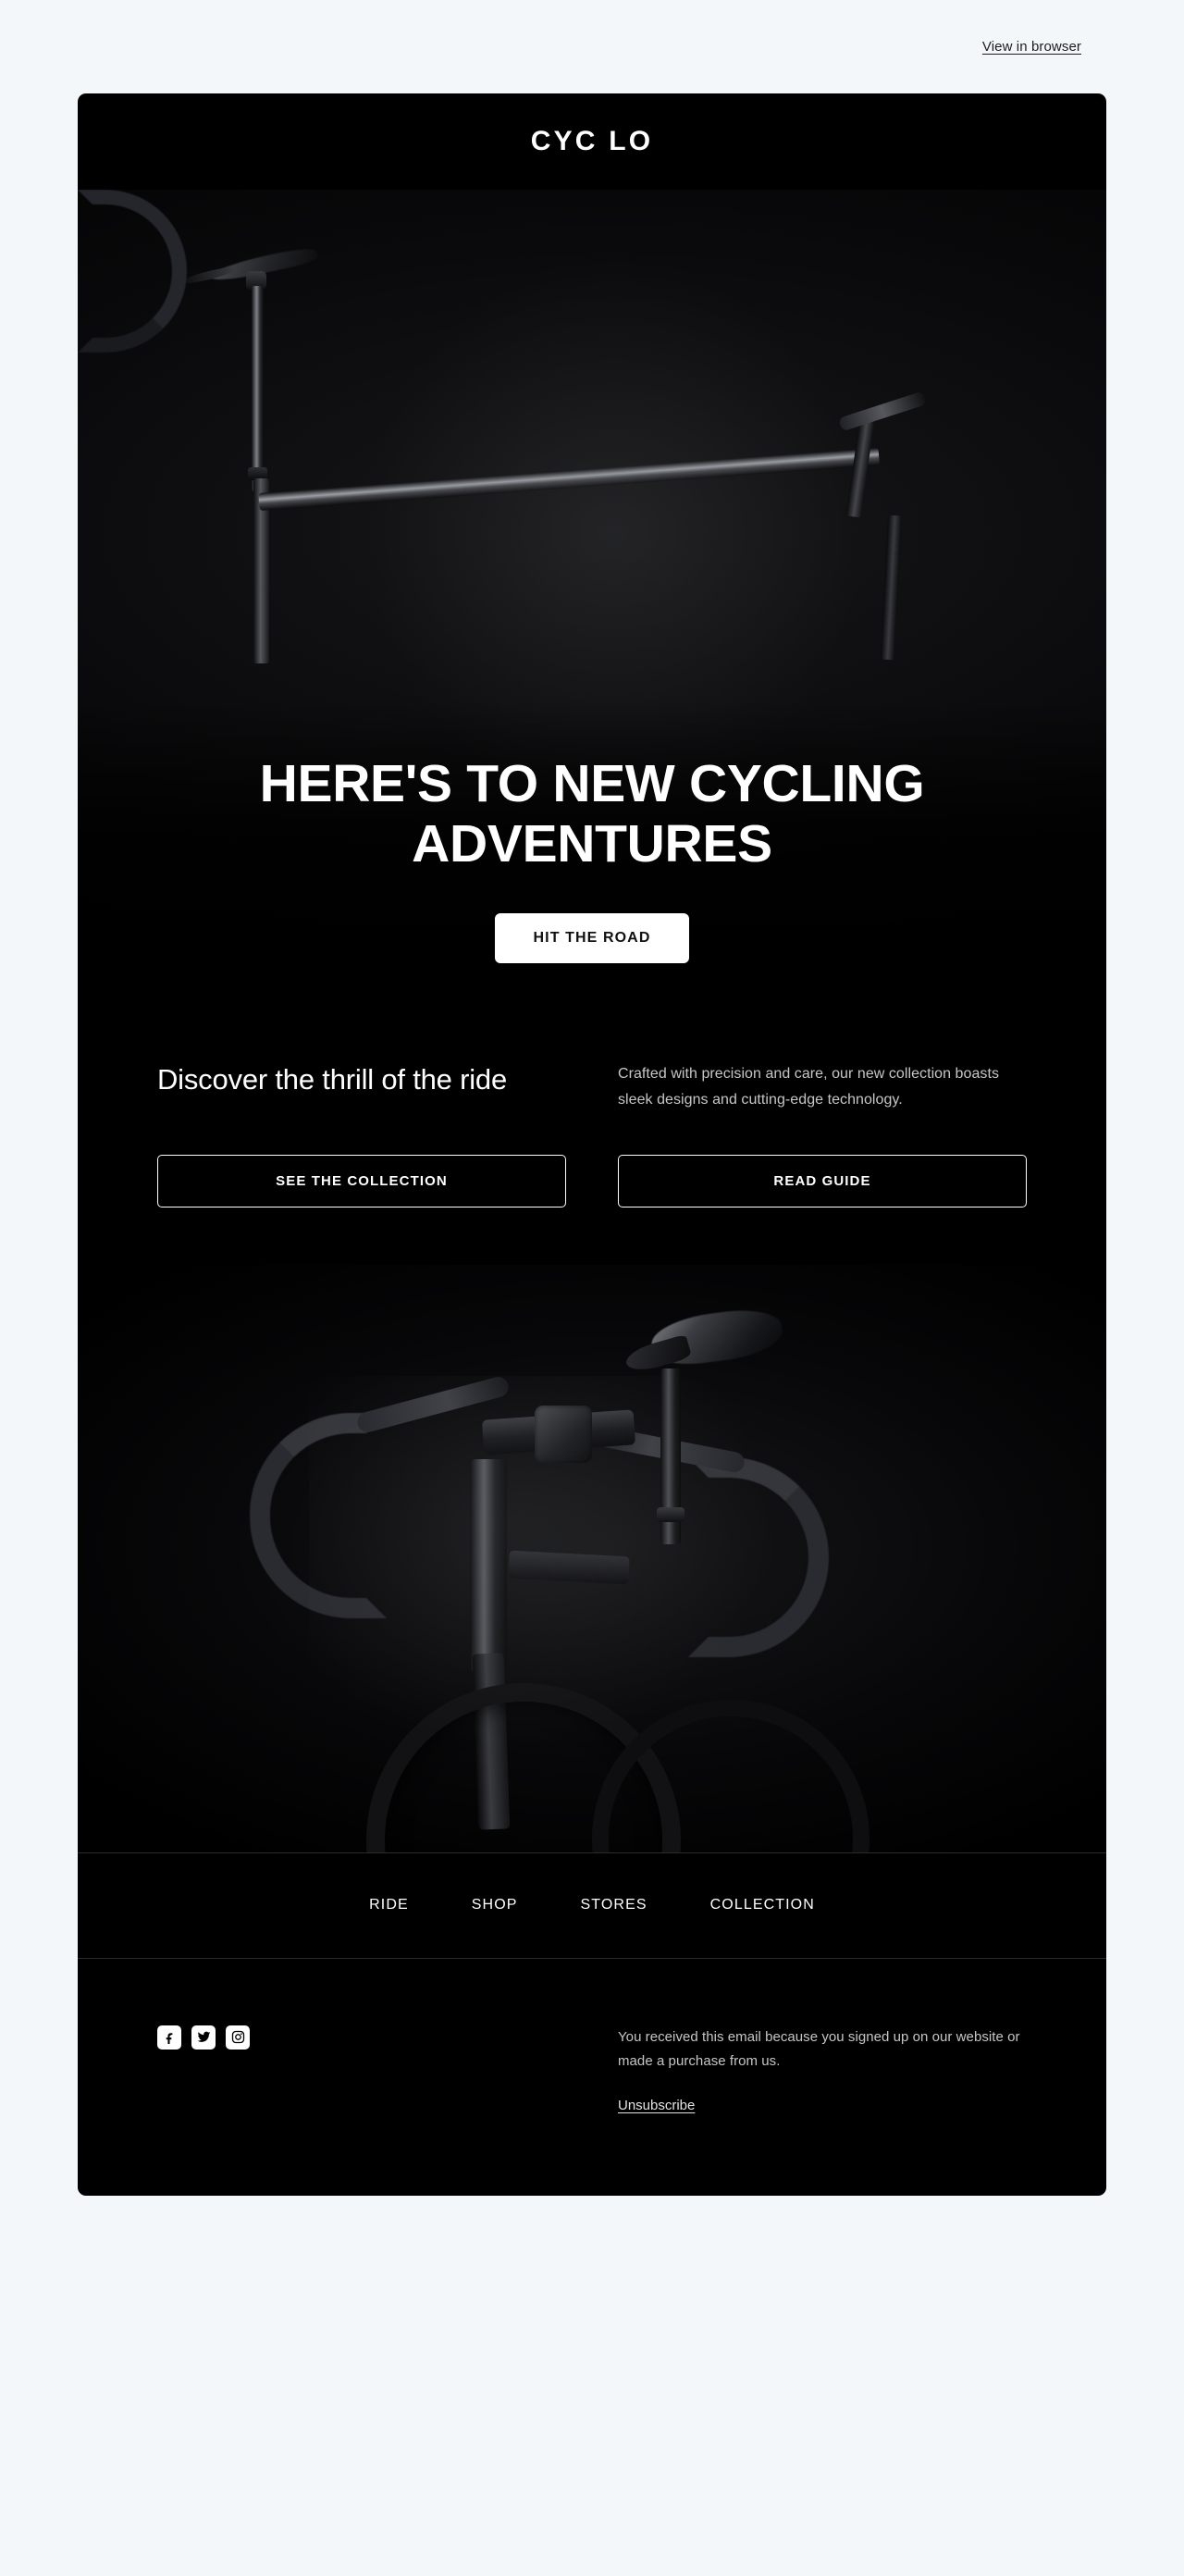 The image size is (1184, 2576). I want to click on nav-item-stores: STORES, so click(614, 1905).